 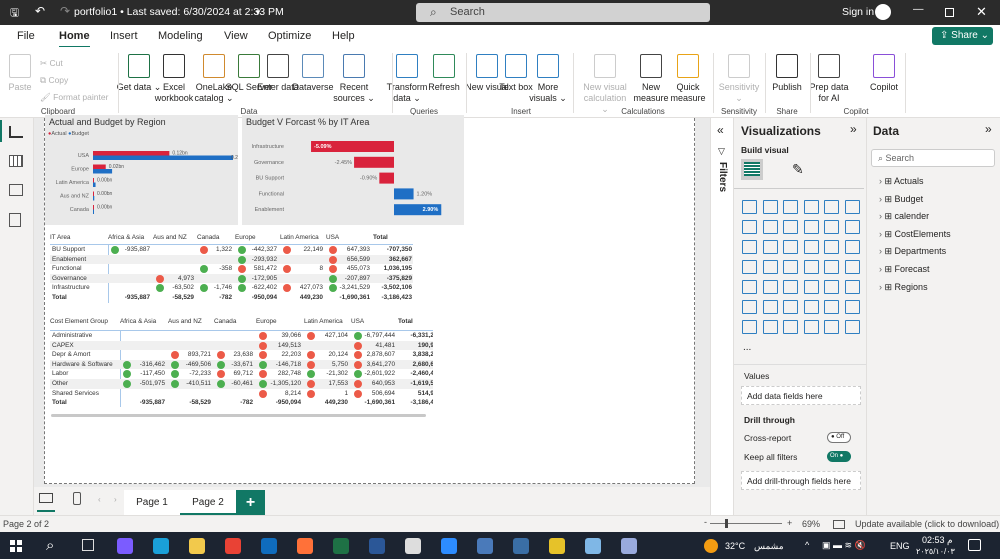 I want to click on build-visual-tab, so click(x=752, y=169).